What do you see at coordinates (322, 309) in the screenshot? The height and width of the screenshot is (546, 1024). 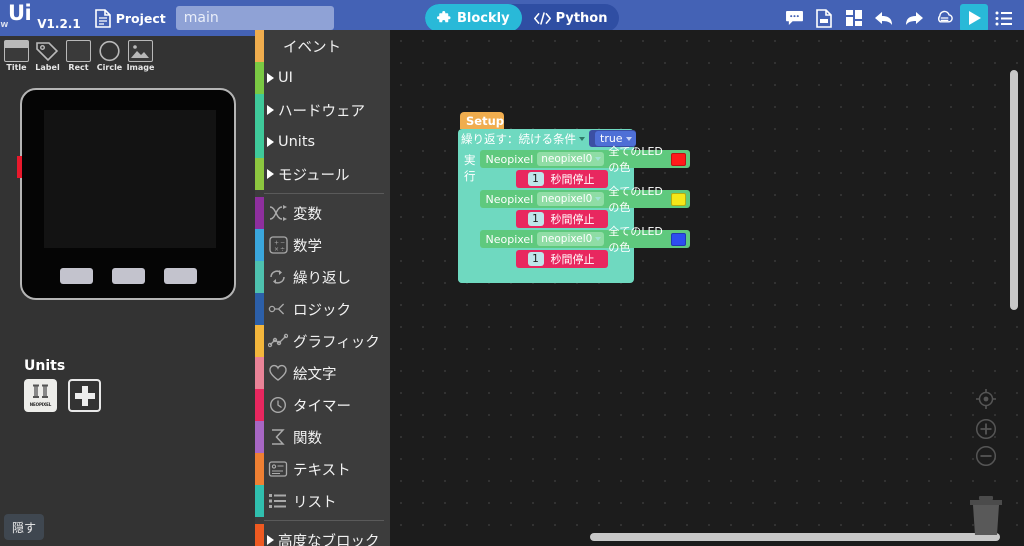 I see `toolbox-category-logic: ロジック` at bounding box center [322, 309].